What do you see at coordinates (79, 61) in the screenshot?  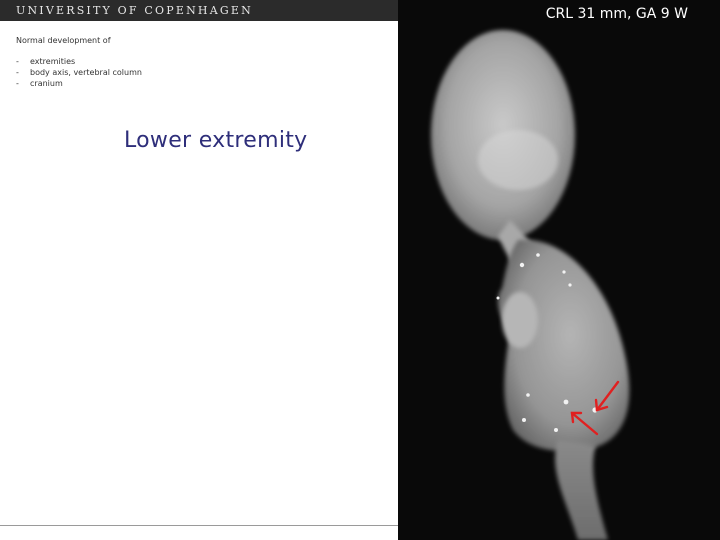 I see `list-item: - extremities` at bounding box center [79, 61].